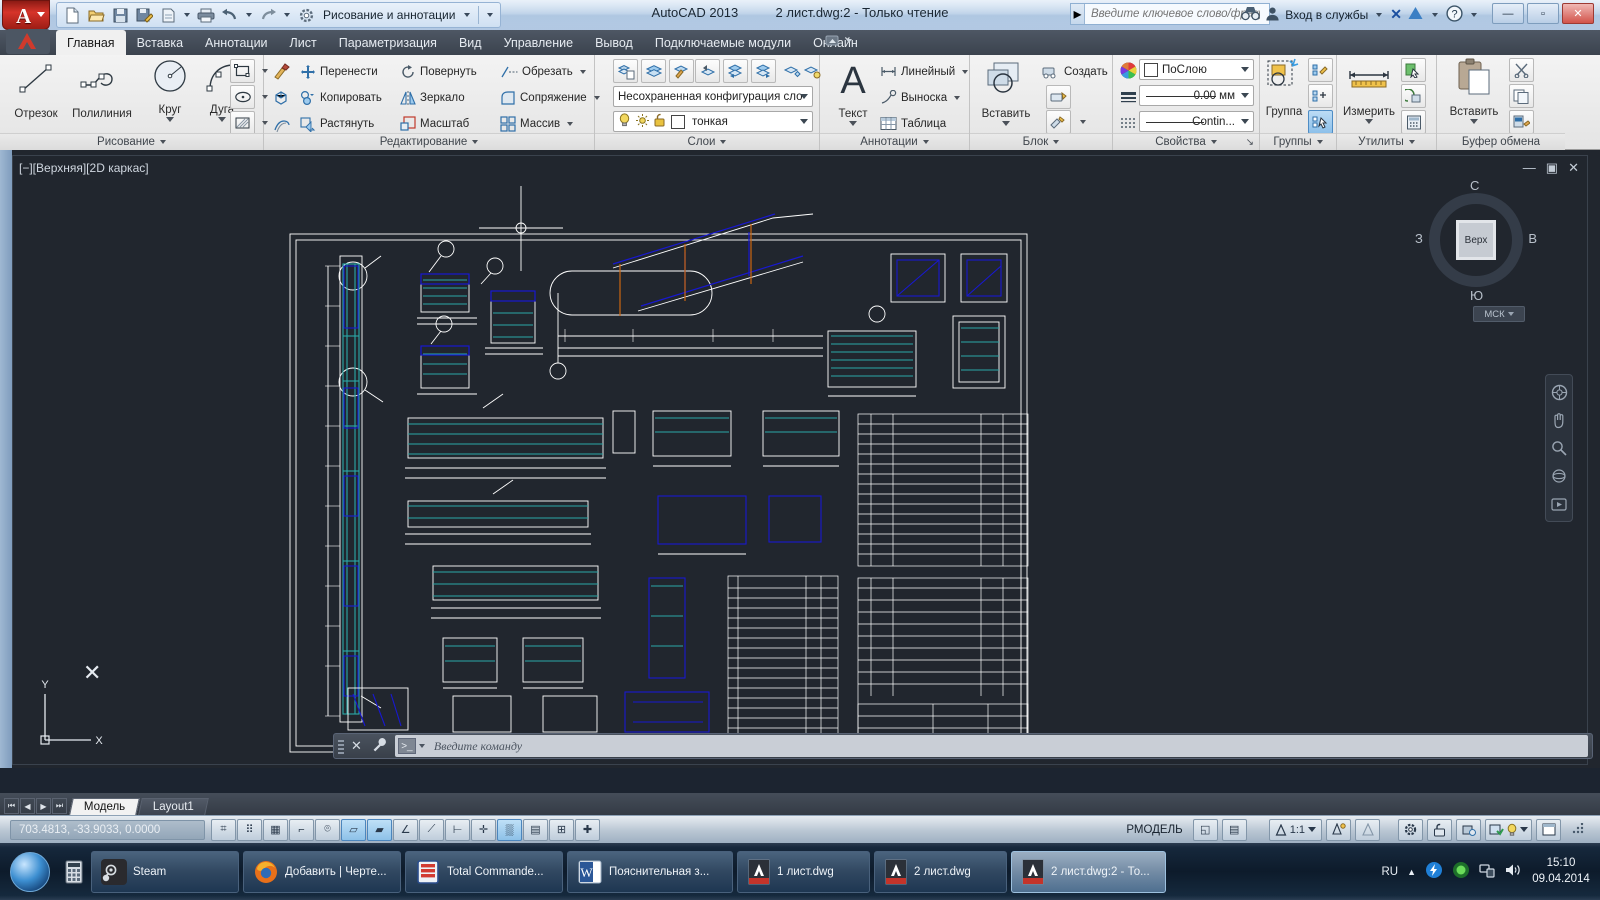  I want to click on snap-mode-toggle: ⠿, so click(249, 829).